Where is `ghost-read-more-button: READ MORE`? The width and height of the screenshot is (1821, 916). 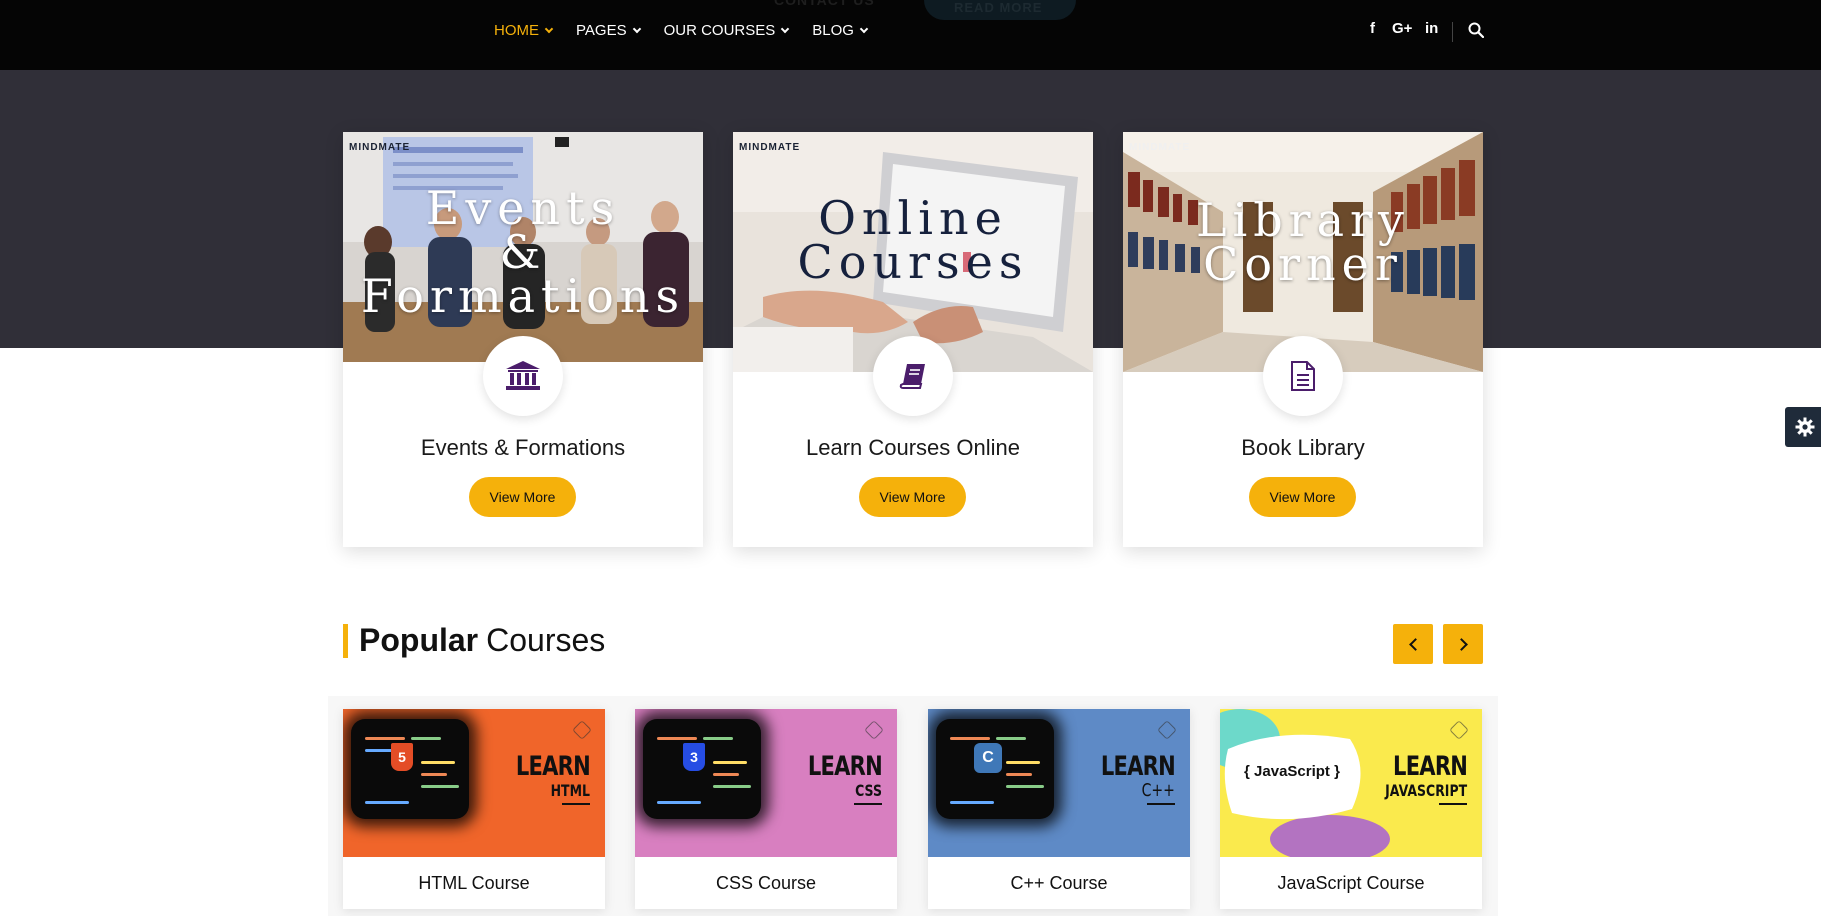 ghost-read-more-button: READ MORE is located at coordinates (1000, 10).